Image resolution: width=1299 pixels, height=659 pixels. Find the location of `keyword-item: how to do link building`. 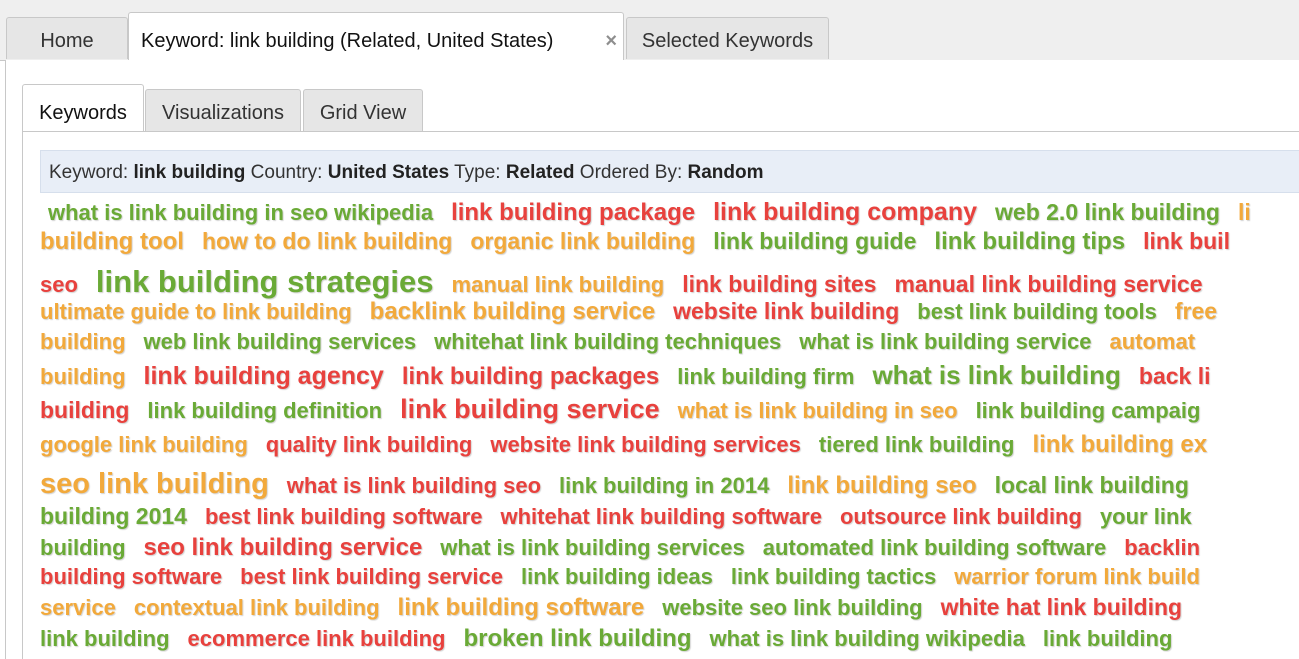

keyword-item: how to do link building is located at coordinates (327, 241).